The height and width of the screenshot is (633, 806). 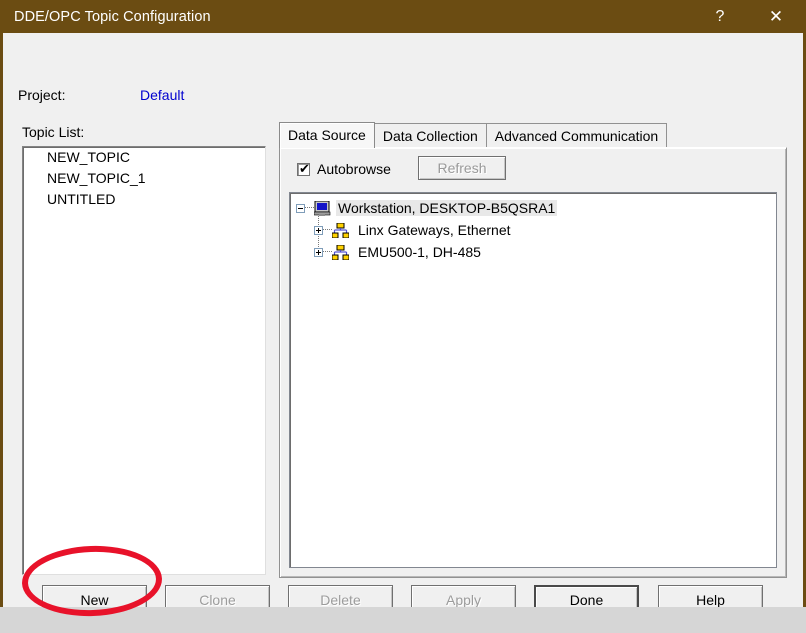 What do you see at coordinates (533, 252) in the screenshot?
I see `tree-item-emu500: EMU500-1, DH-485` at bounding box center [533, 252].